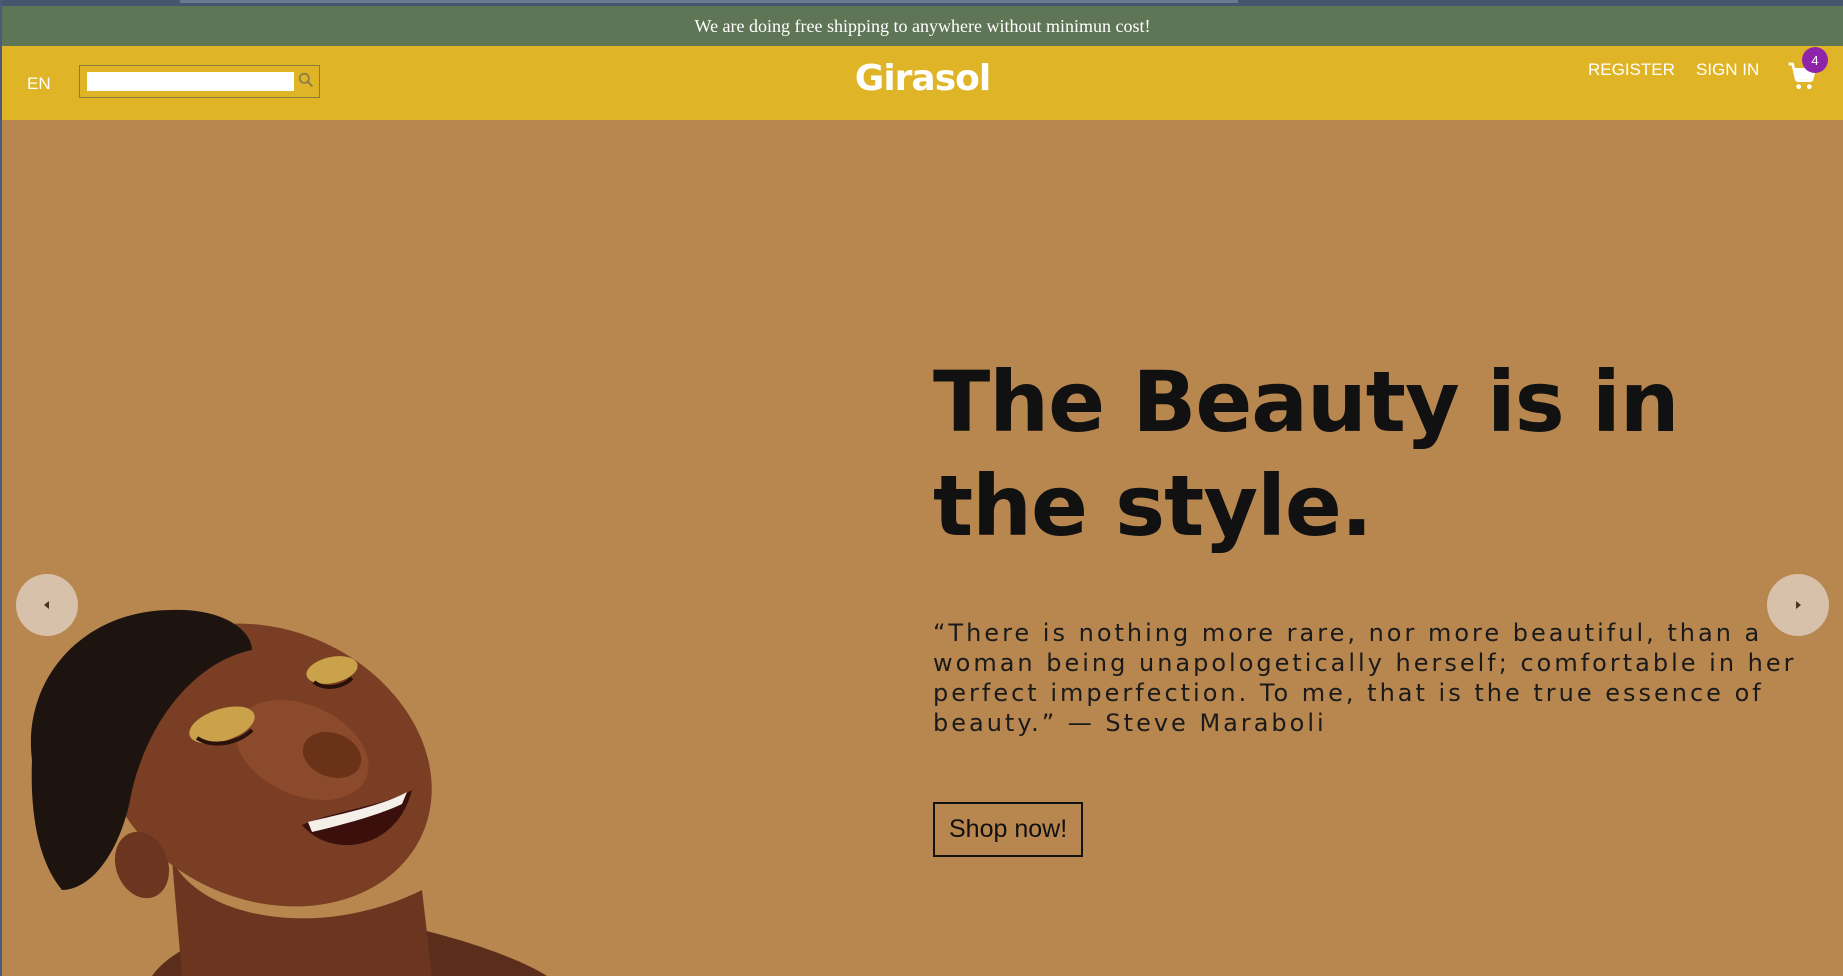 Image resolution: width=1843 pixels, height=976 pixels. I want to click on hero-headline: The Beauty is in the style., so click(1306, 454).